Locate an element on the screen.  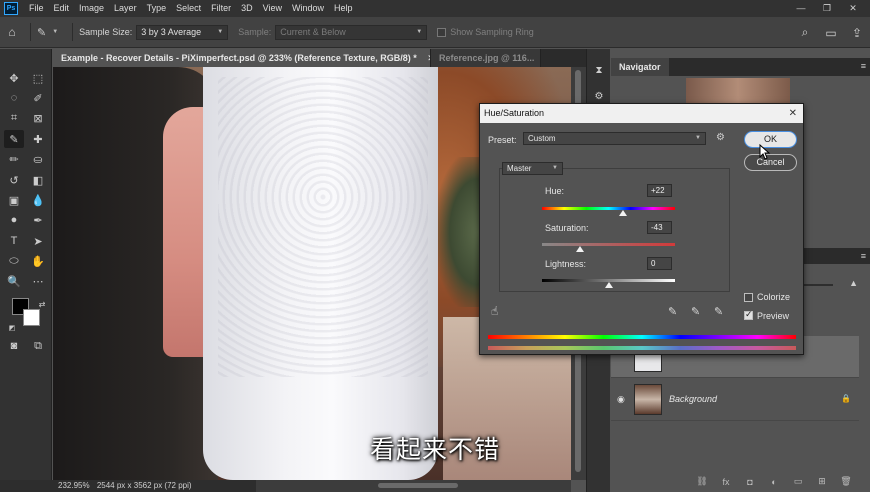
sample-size-label: Sample Size: is located at coordinates (106, 32).